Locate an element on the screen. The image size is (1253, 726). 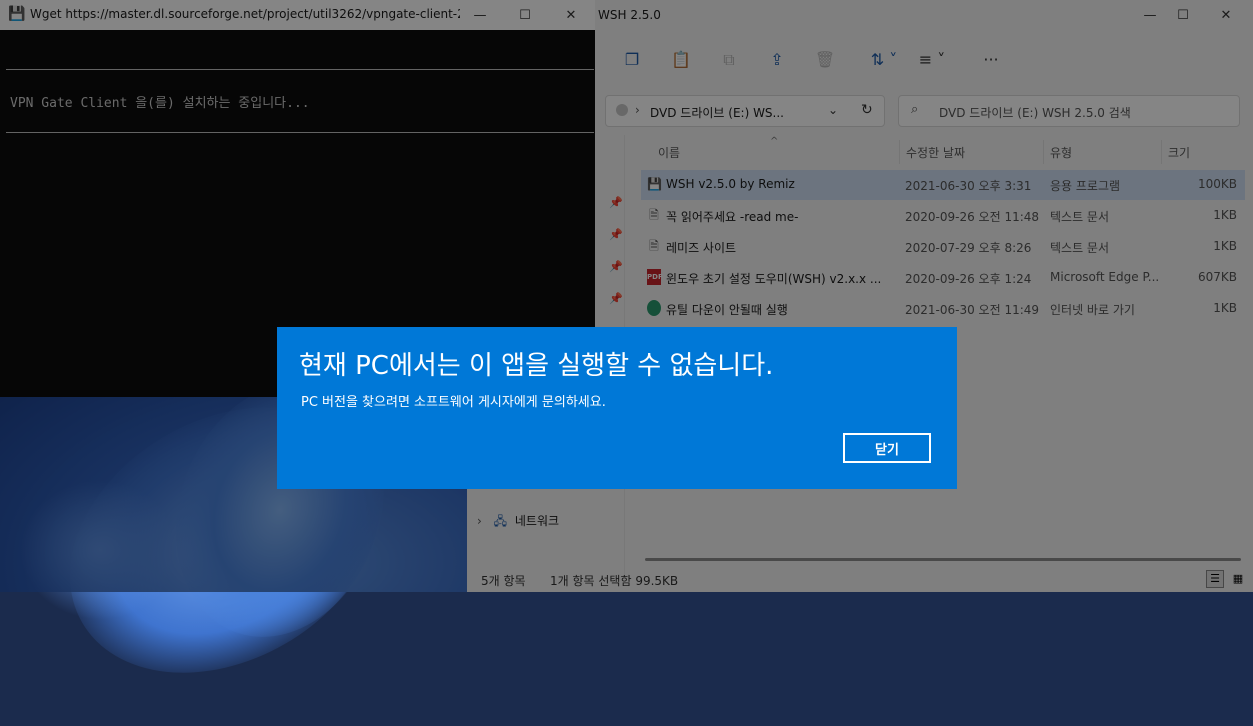
close-dialog-button: 닫기 is located at coordinates (887, 448).